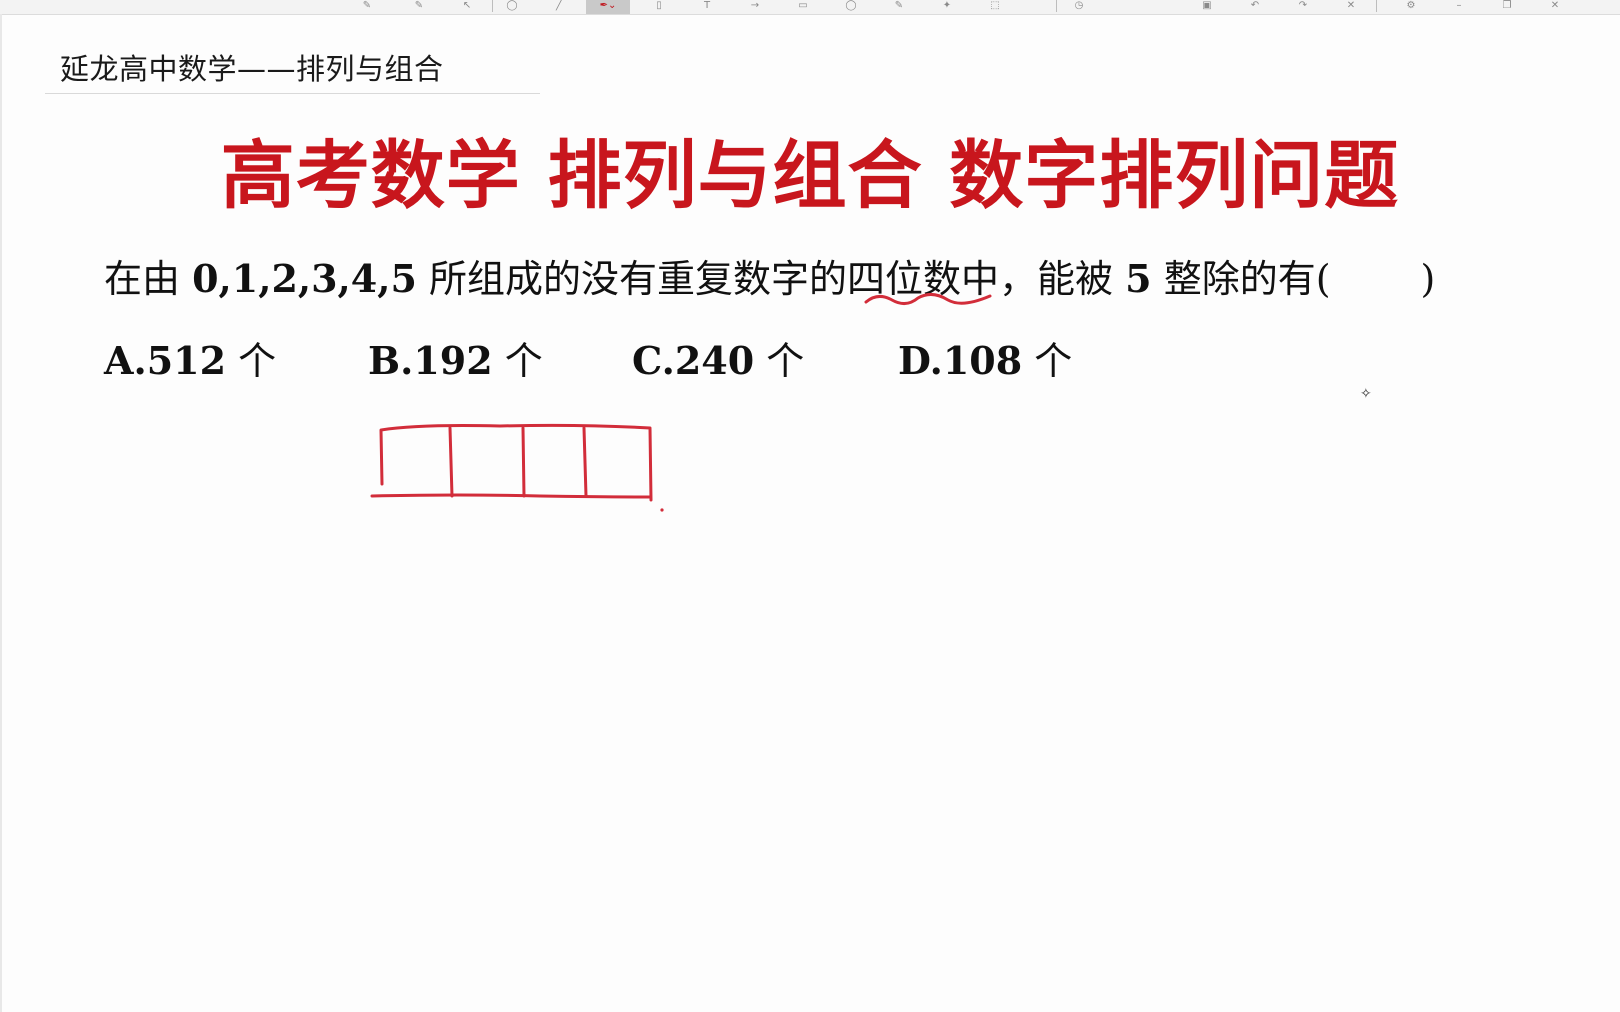  Describe the element at coordinates (1366, 394) in the screenshot. I see `cursor-sparkle-icon: ✧` at that location.